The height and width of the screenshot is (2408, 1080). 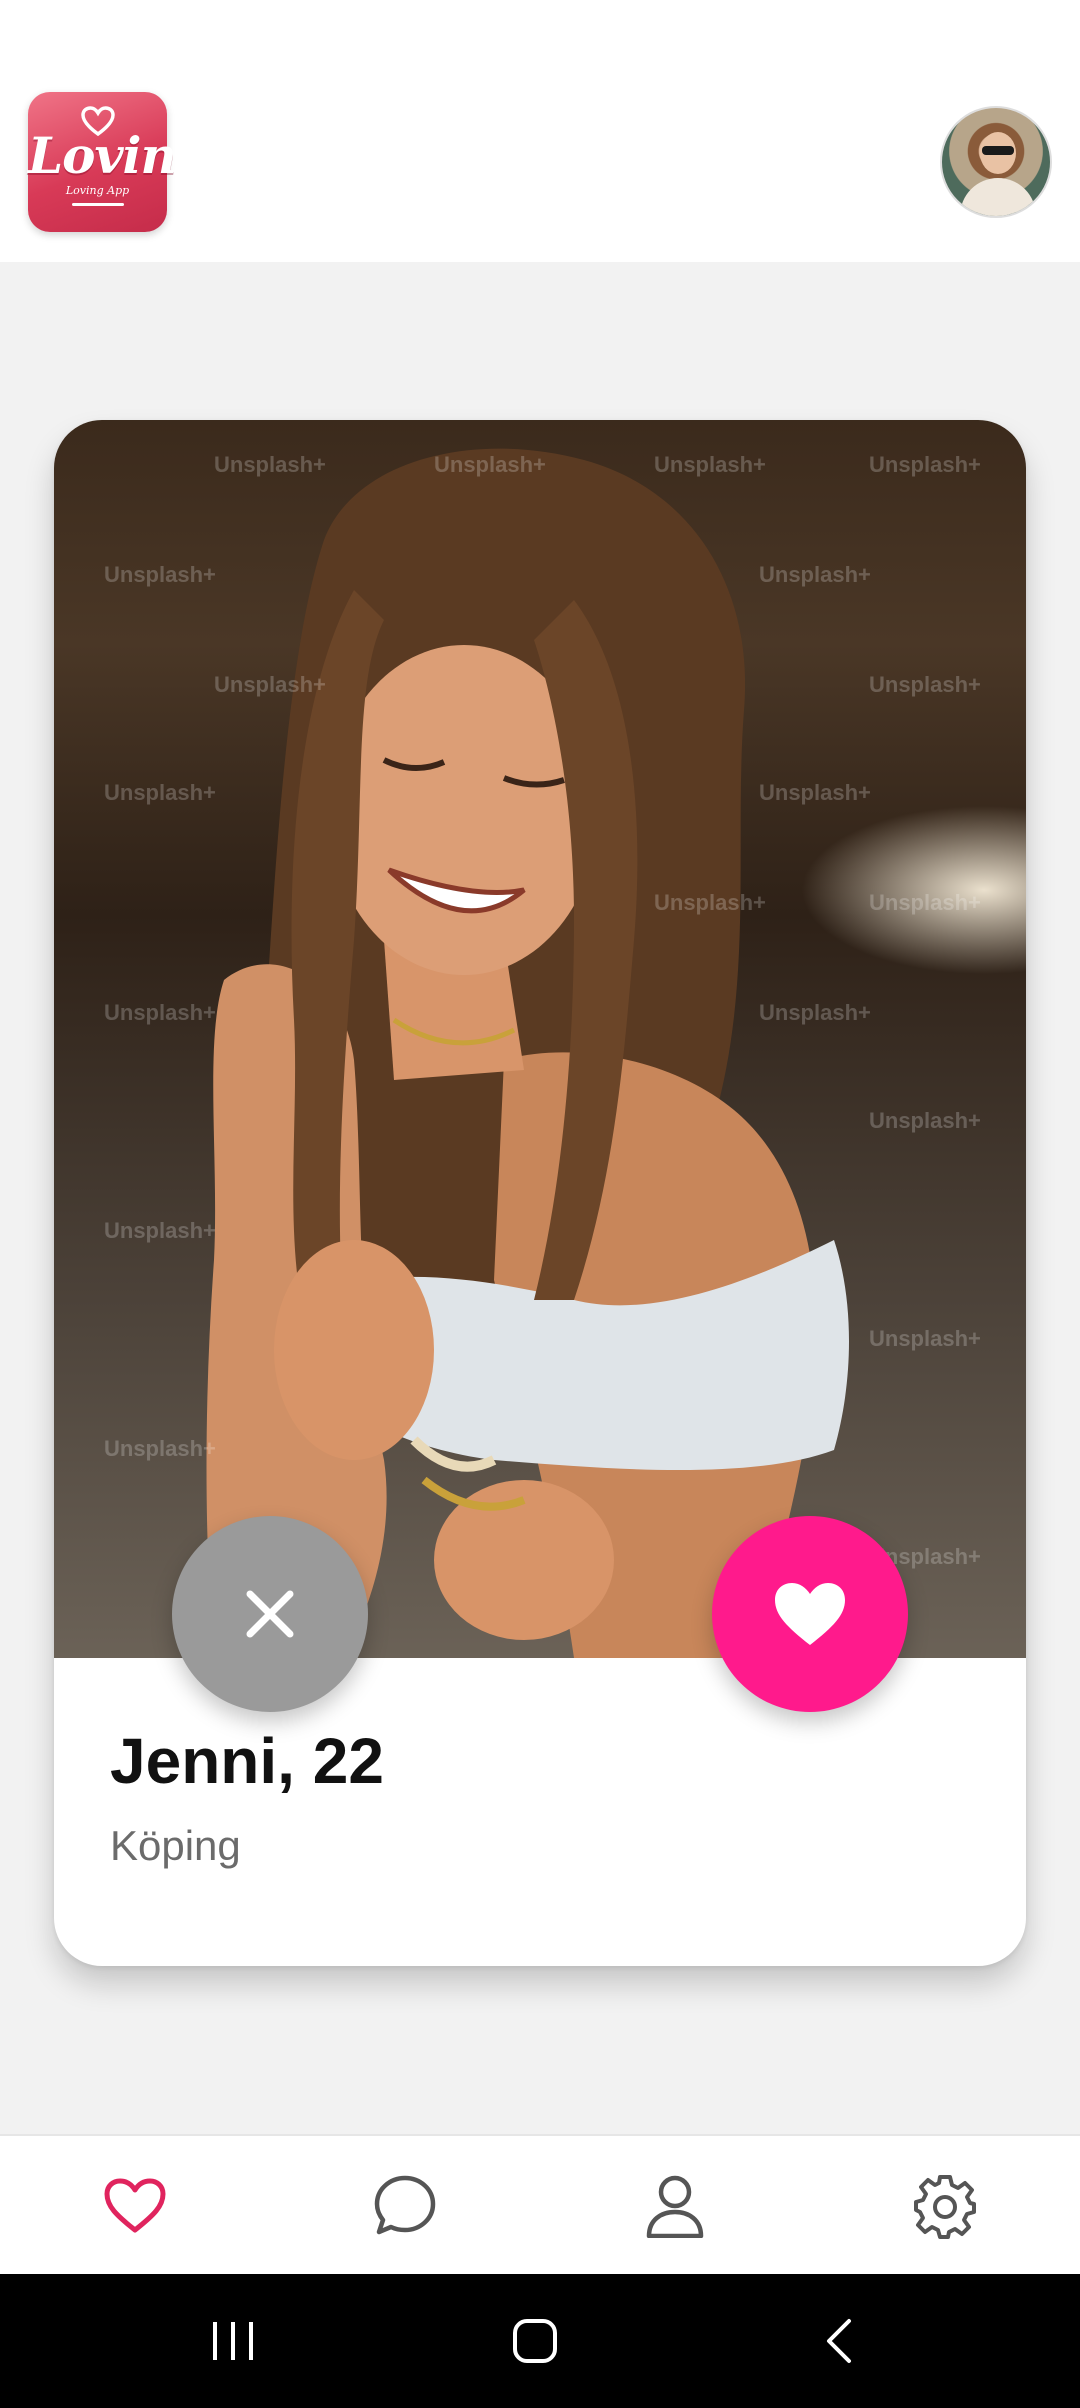 I want to click on nav-settings, so click(x=945, y=2206).